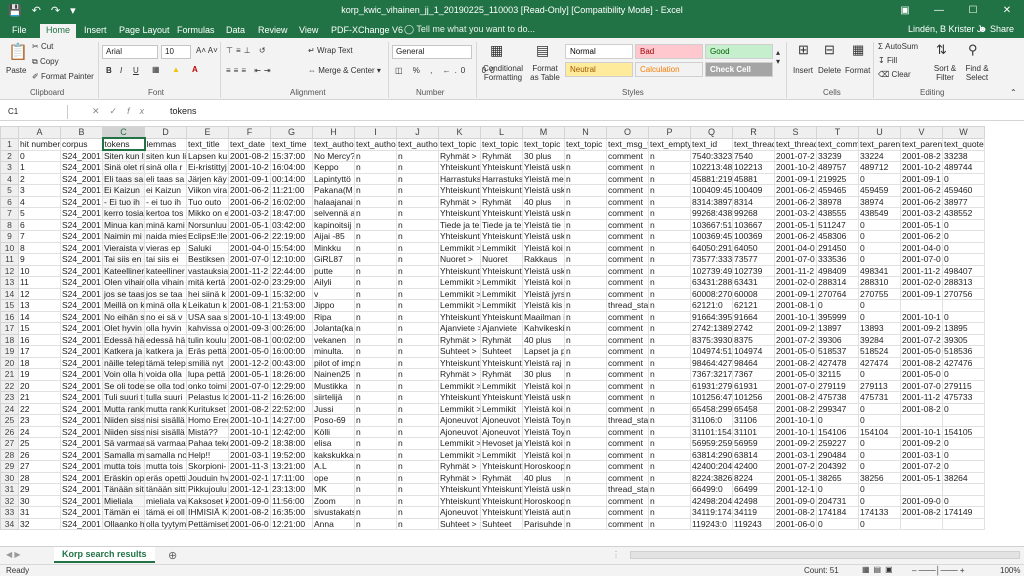 Image resolution: width=1024 pixels, height=576 pixels. Describe the element at coordinates (123, 167) in the screenshot. I see `cell: Sinä olet ri` at that location.